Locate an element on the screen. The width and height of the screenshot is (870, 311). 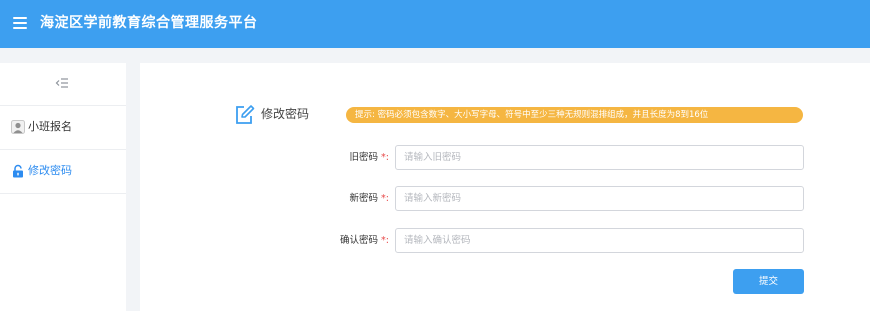
sidebar-collapse-button is located at coordinates (63, 84).